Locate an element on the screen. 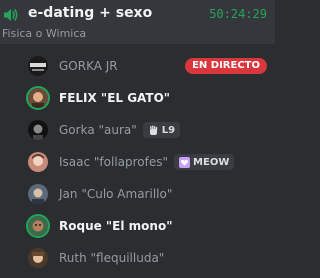  heart-icon is located at coordinates (185, 162).